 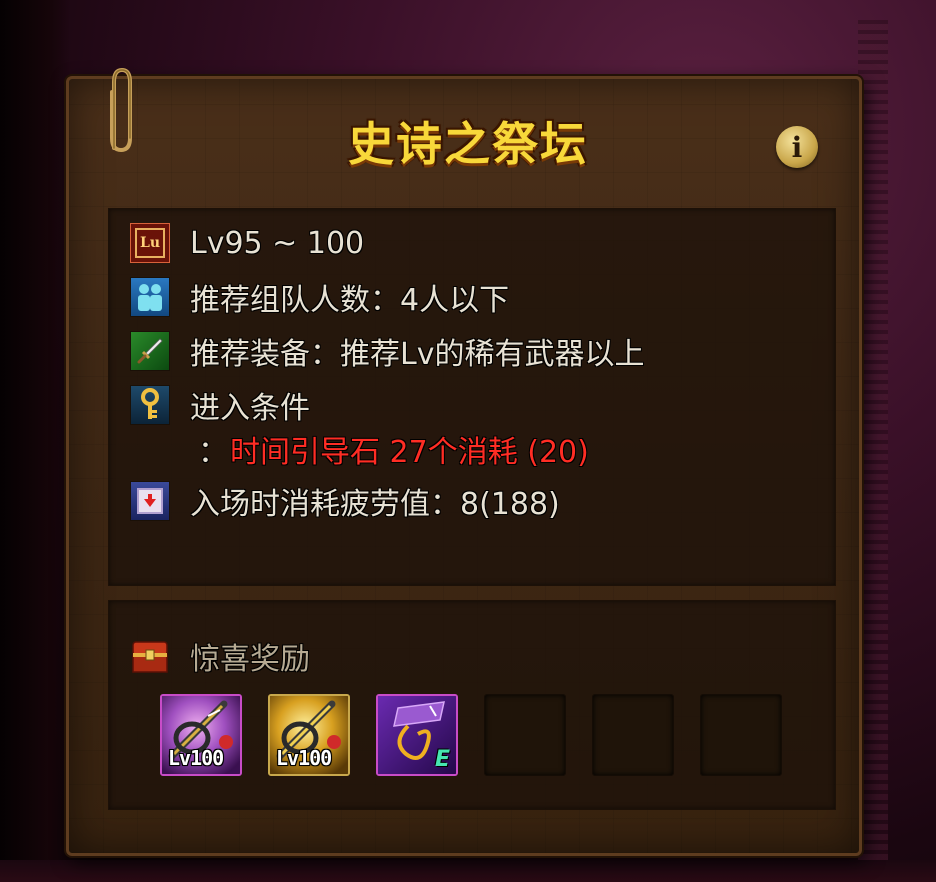 I want to click on fatigue-row: 入场时消耗疲劳值：8(188), so click(x=345, y=501).